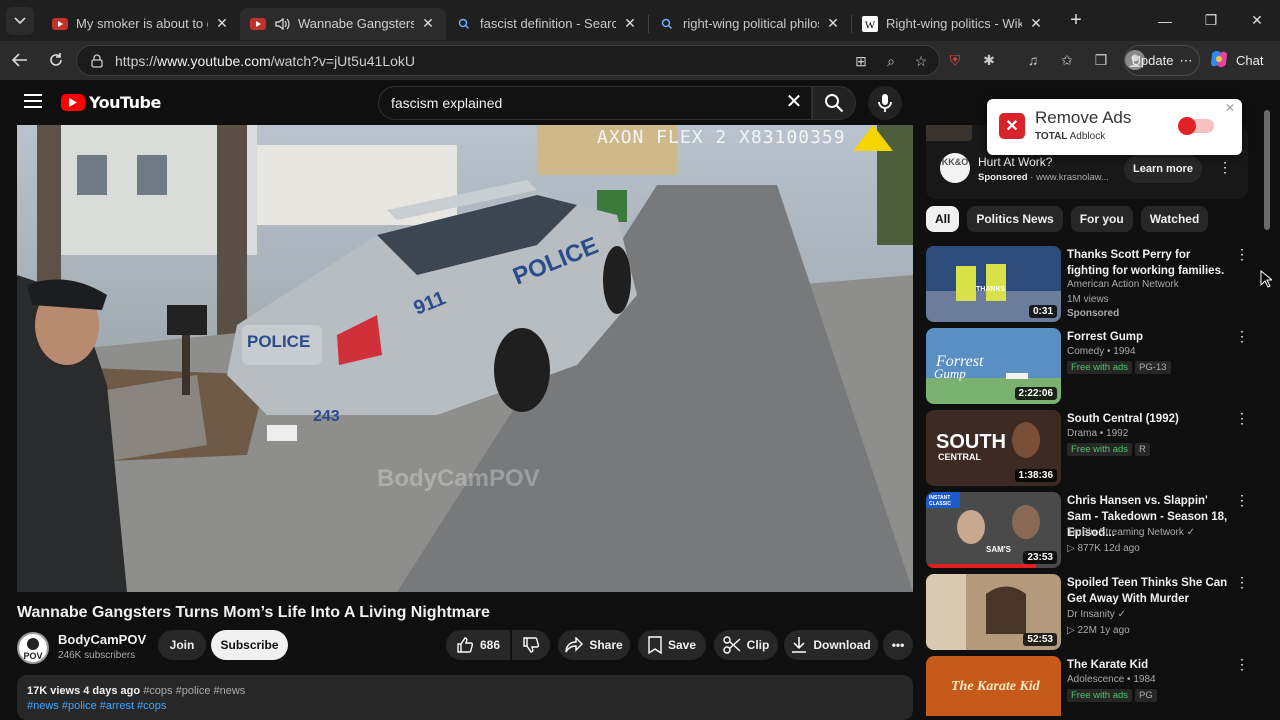  Describe the element at coordinates (136, 60) in the screenshot. I see `url-scheme: https://` at that location.